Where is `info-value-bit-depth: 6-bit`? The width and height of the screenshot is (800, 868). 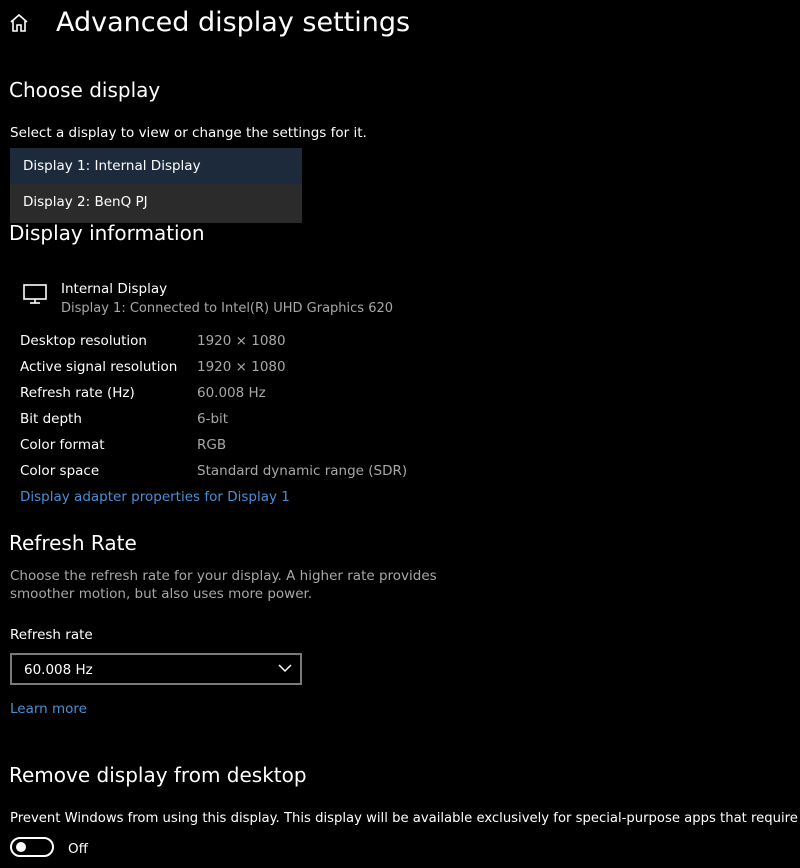
info-value-bit-depth: 6-bit is located at coordinates (213, 419).